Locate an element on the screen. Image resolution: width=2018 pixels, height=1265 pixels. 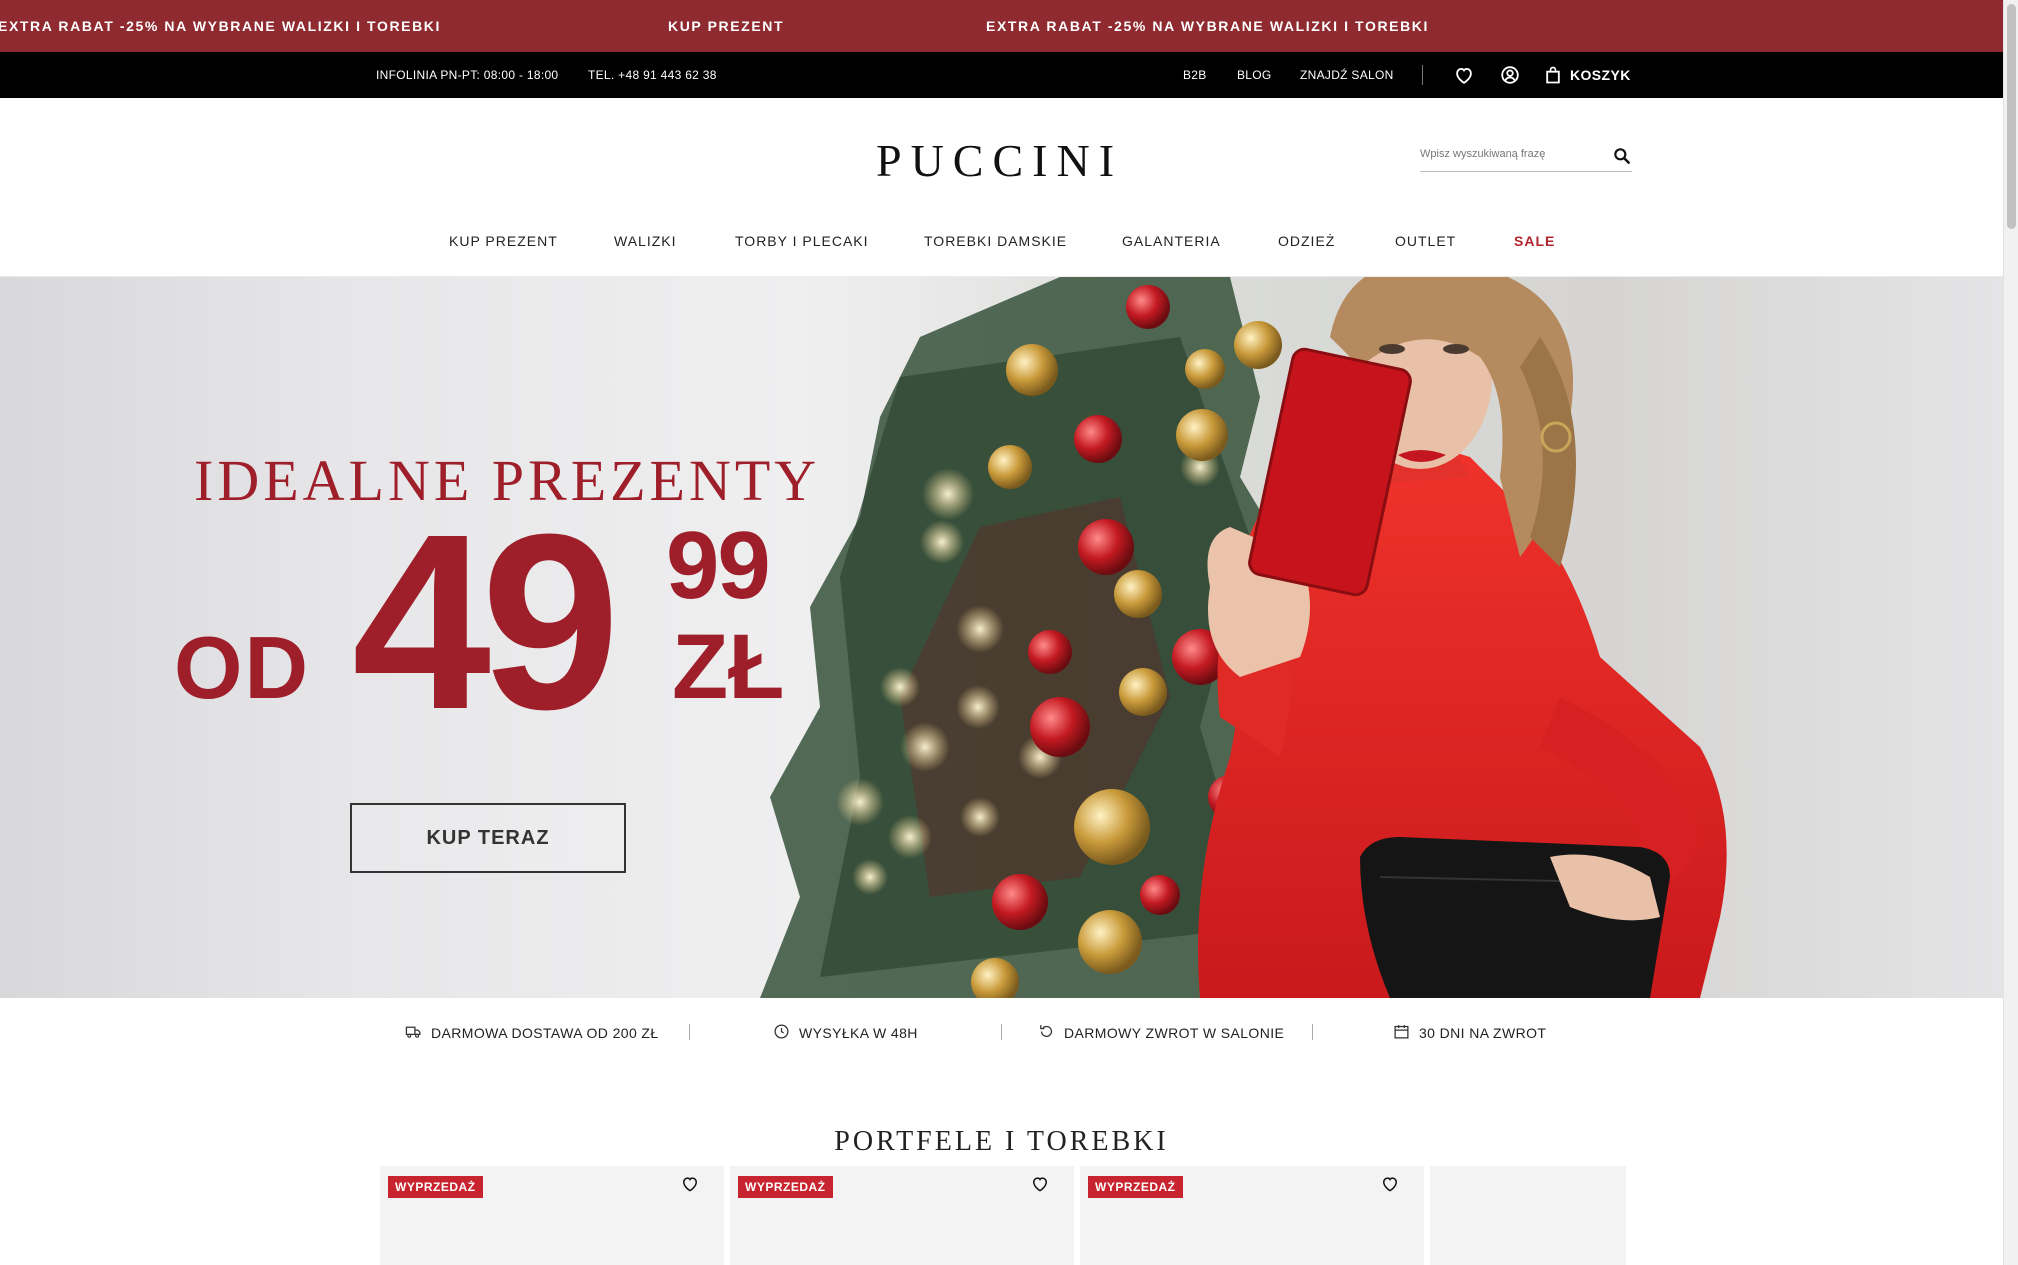
site-logo: PUCCINI is located at coordinates (999, 160).